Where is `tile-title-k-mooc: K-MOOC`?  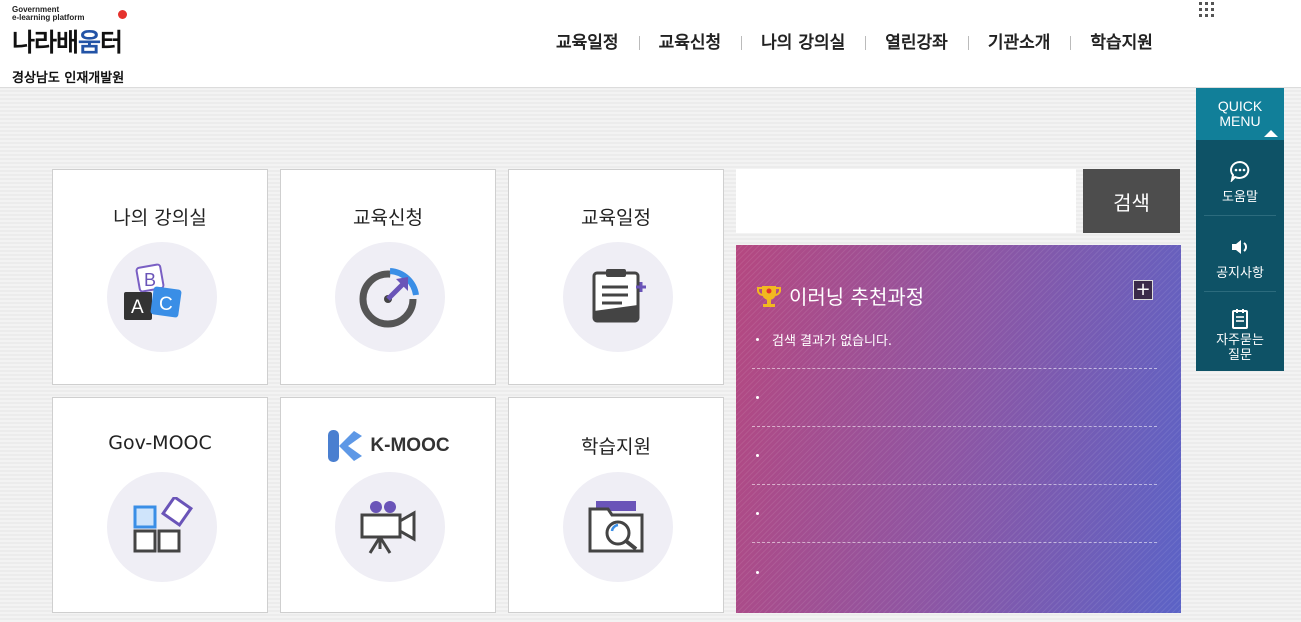 tile-title-k-mooc: K-MOOC is located at coordinates (388, 446).